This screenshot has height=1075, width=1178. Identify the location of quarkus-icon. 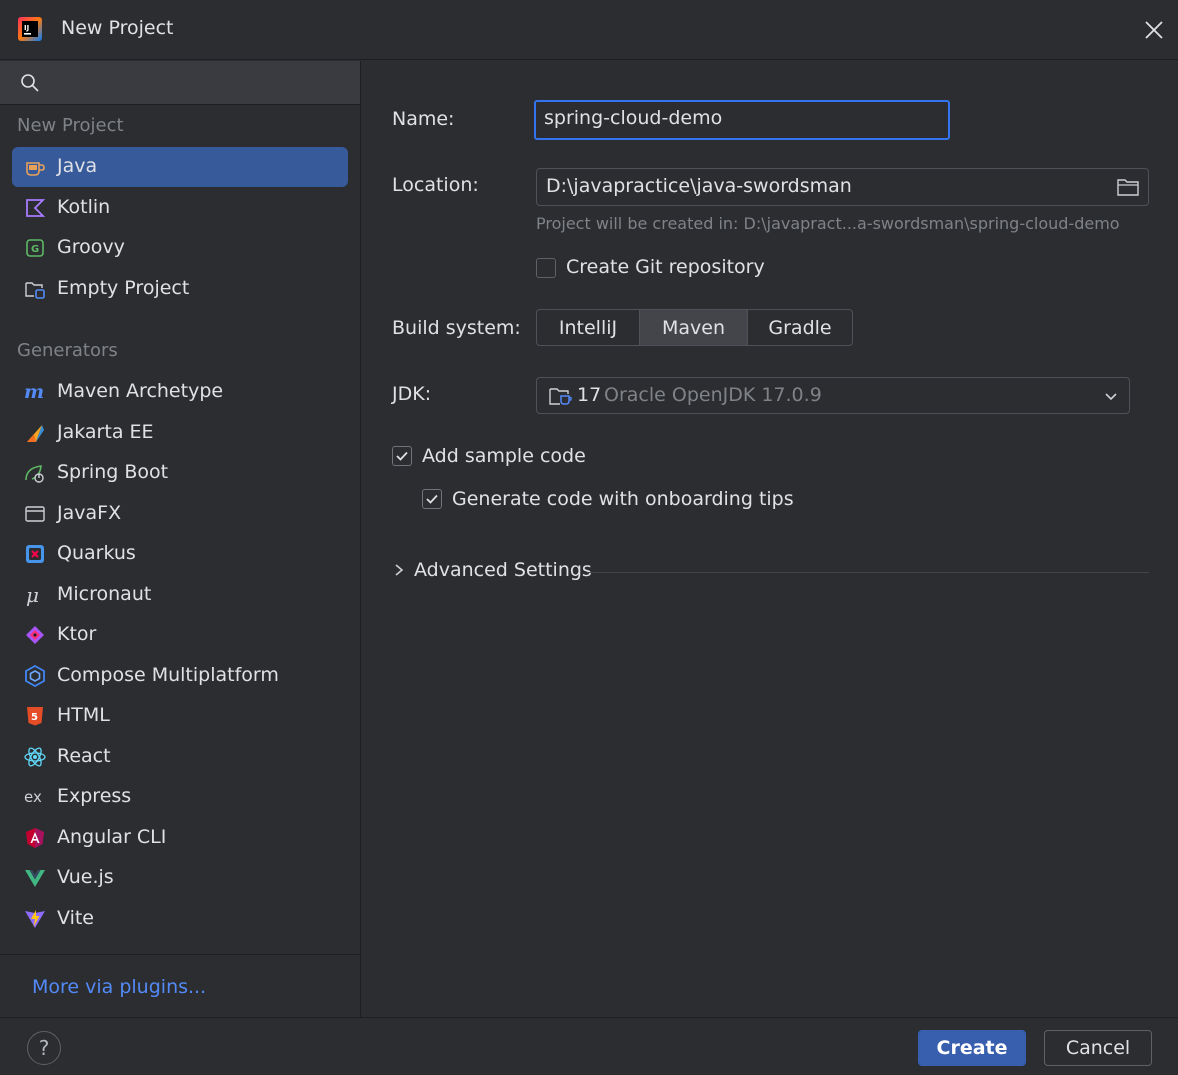
(35, 554).